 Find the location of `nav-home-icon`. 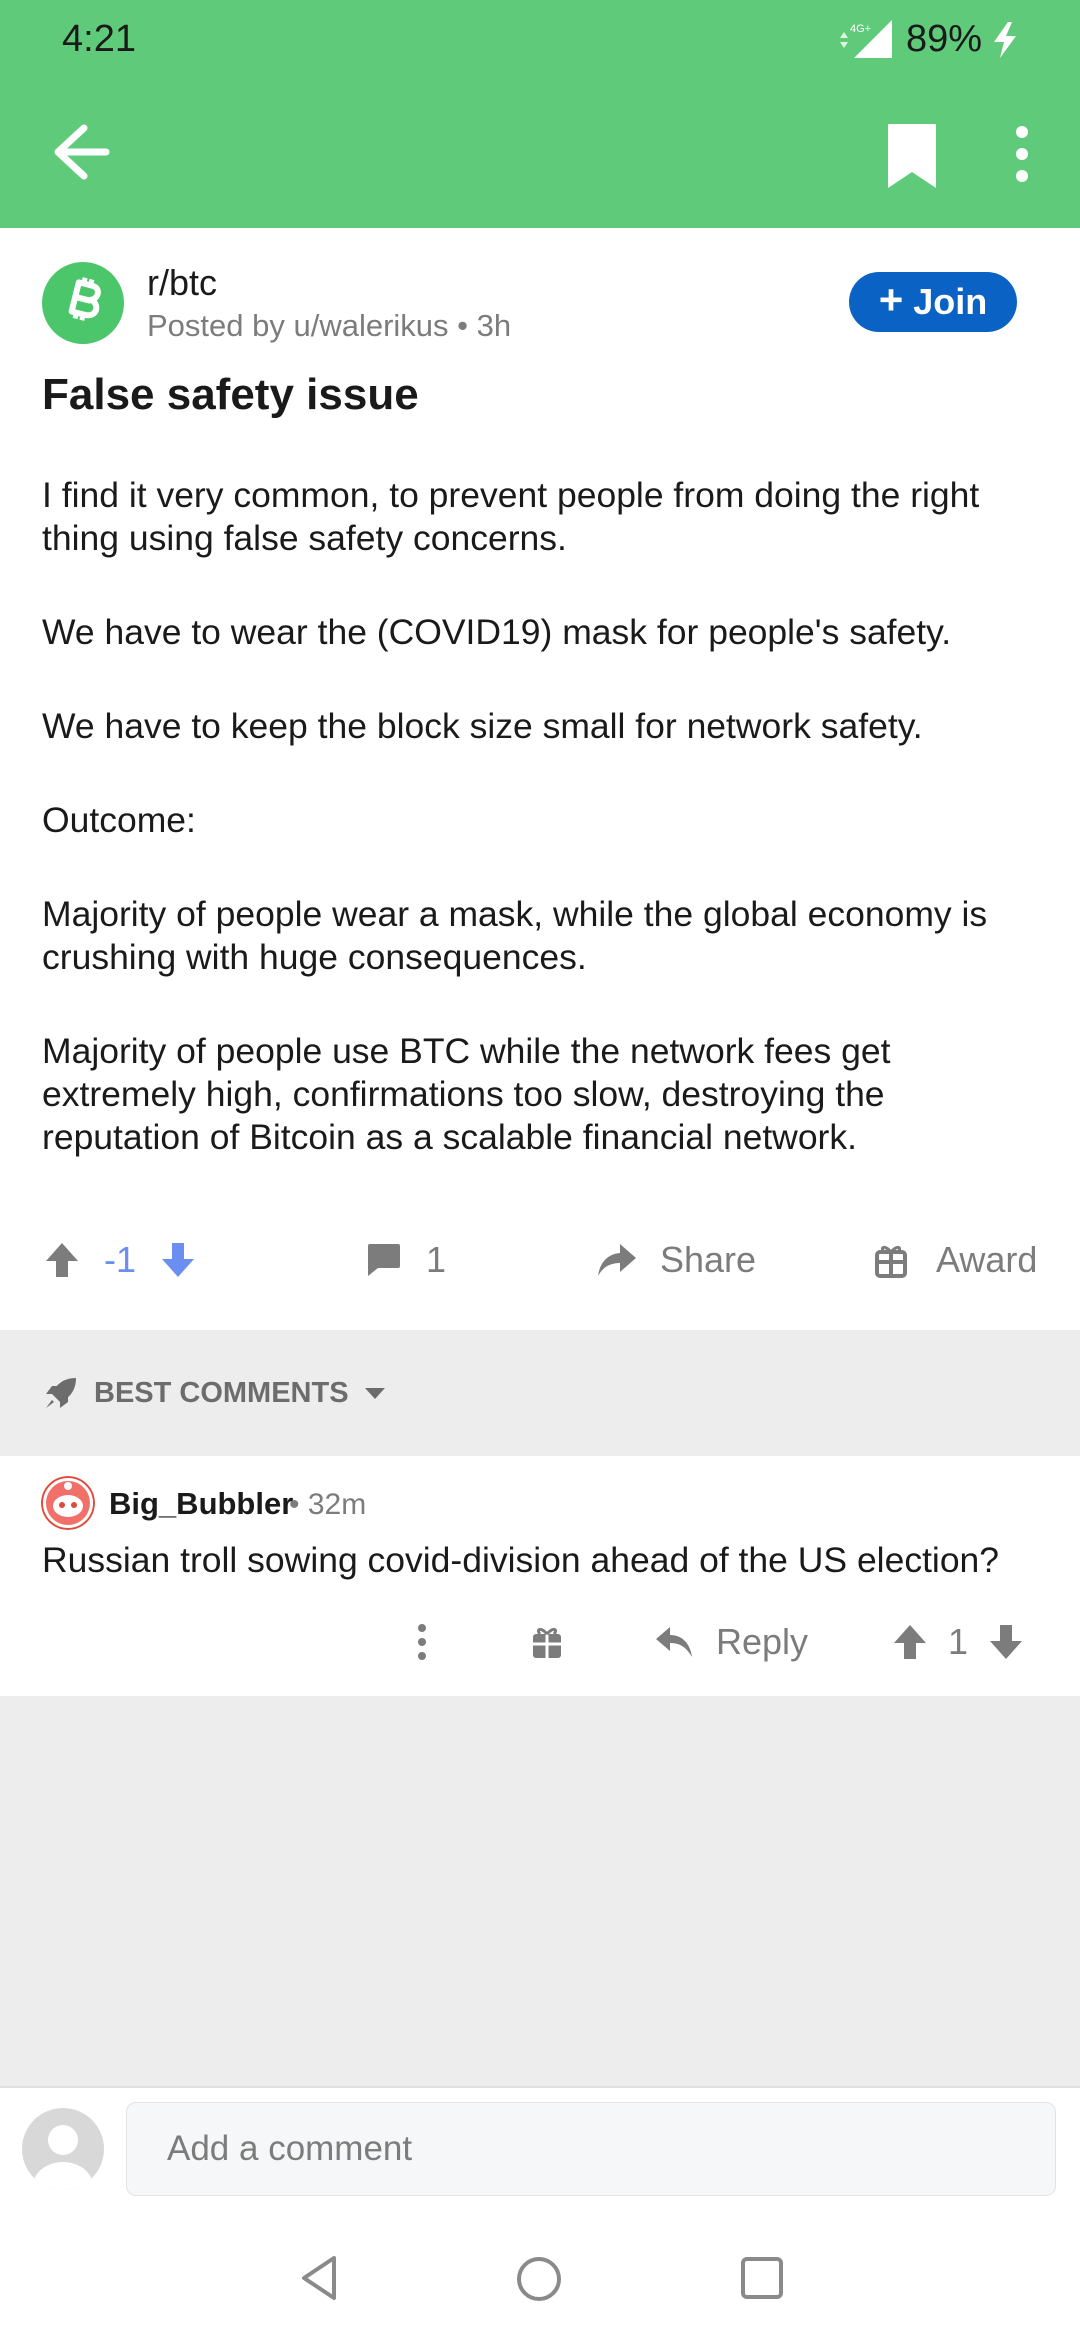

nav-home-icon is located at coordinates (539, 2279).